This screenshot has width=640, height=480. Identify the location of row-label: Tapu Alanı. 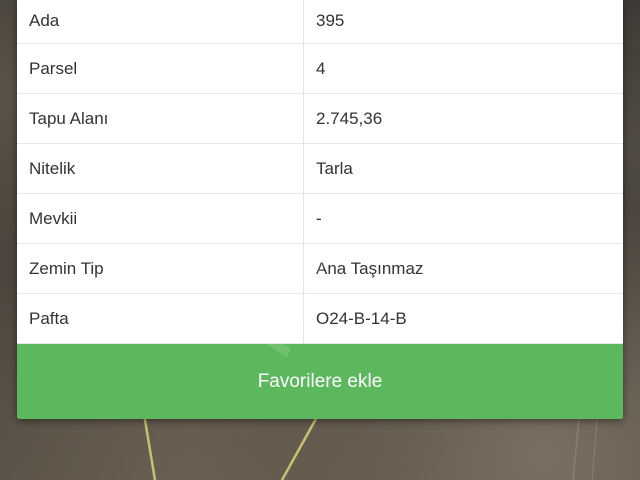
(160, 118).